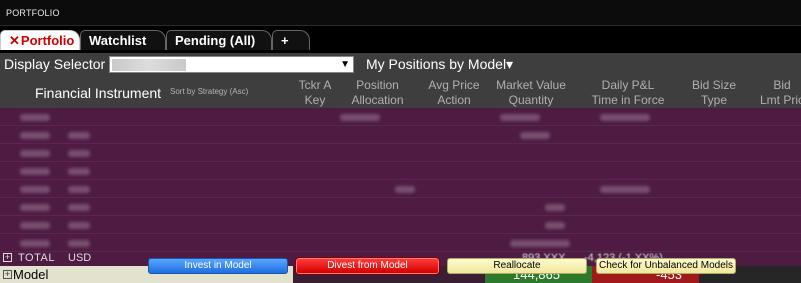 The image size is (801, 283). What do you see at coordinates (454, 100) in the screenshot?
I see `column-action: Action` at bounding box center [454, 100].